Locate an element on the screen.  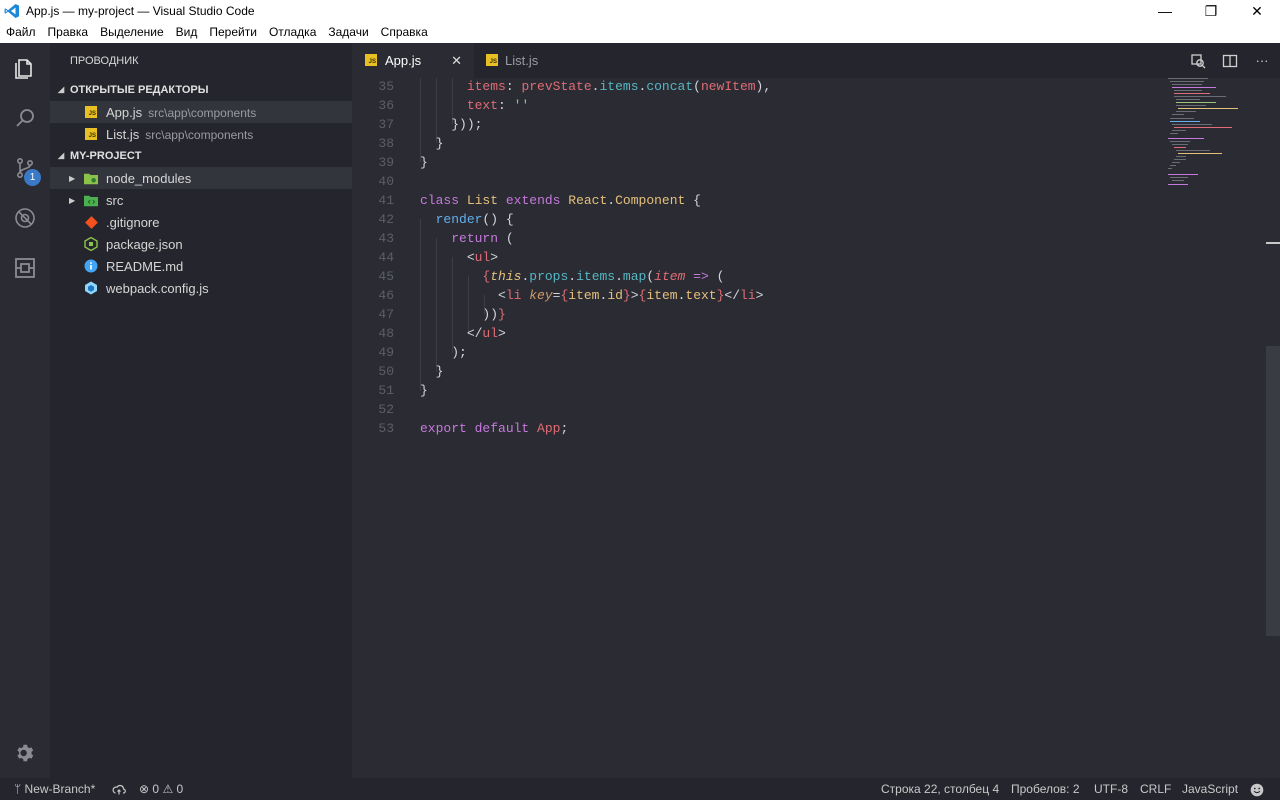
menu-view: Вид is located at coordinates (187, 32).